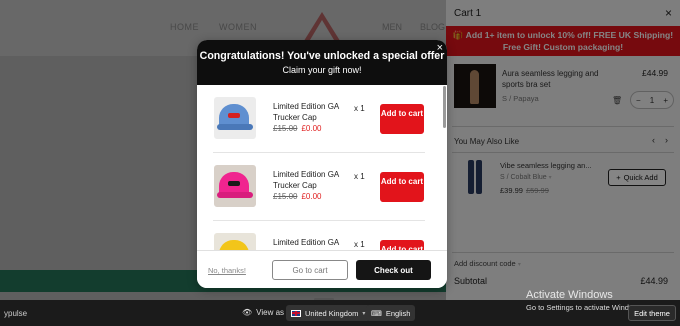  Describe the element at coordinates (585, 307) in the screenshot. I see `activate-windows-subtitle: Go to Settings to activate Windows.` at that location.